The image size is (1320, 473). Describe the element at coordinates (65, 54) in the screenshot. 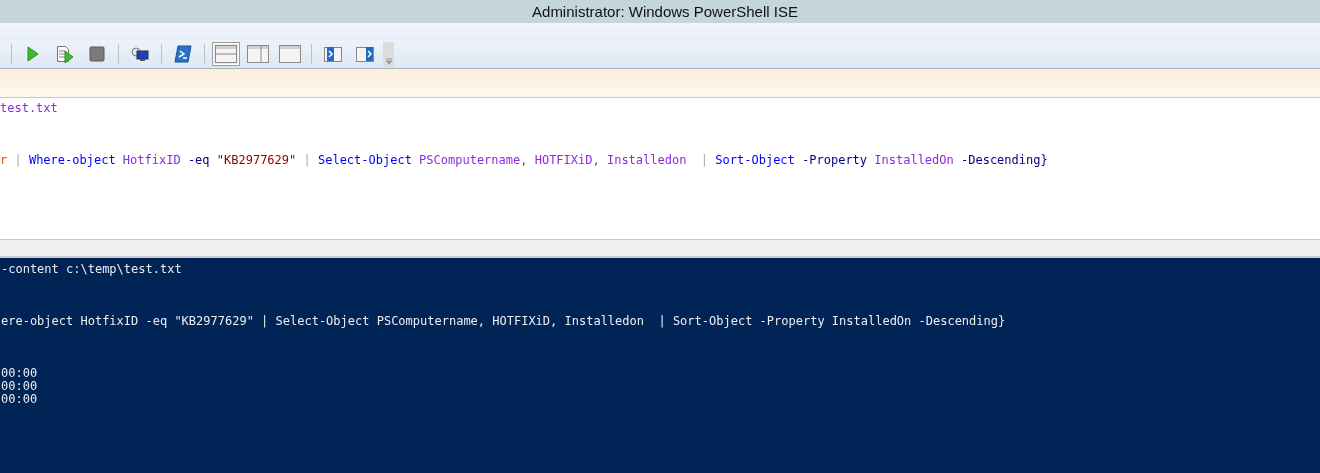

I see `document-play-icon` at that location.